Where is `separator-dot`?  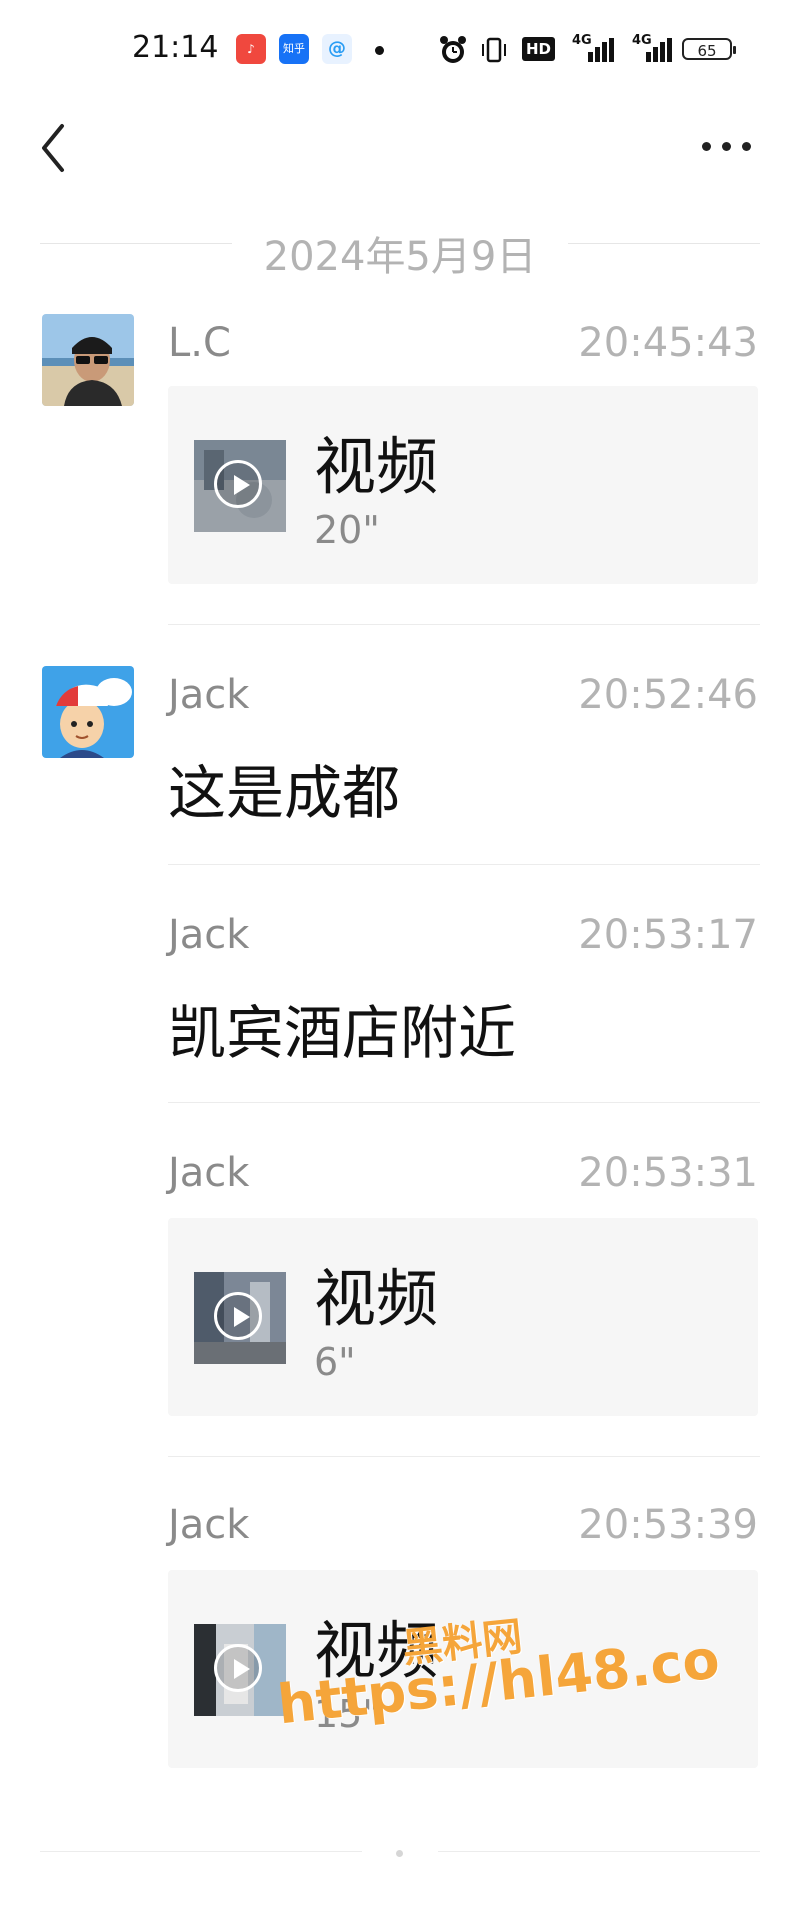
separator-dot is located at coordinates (399, 1853).